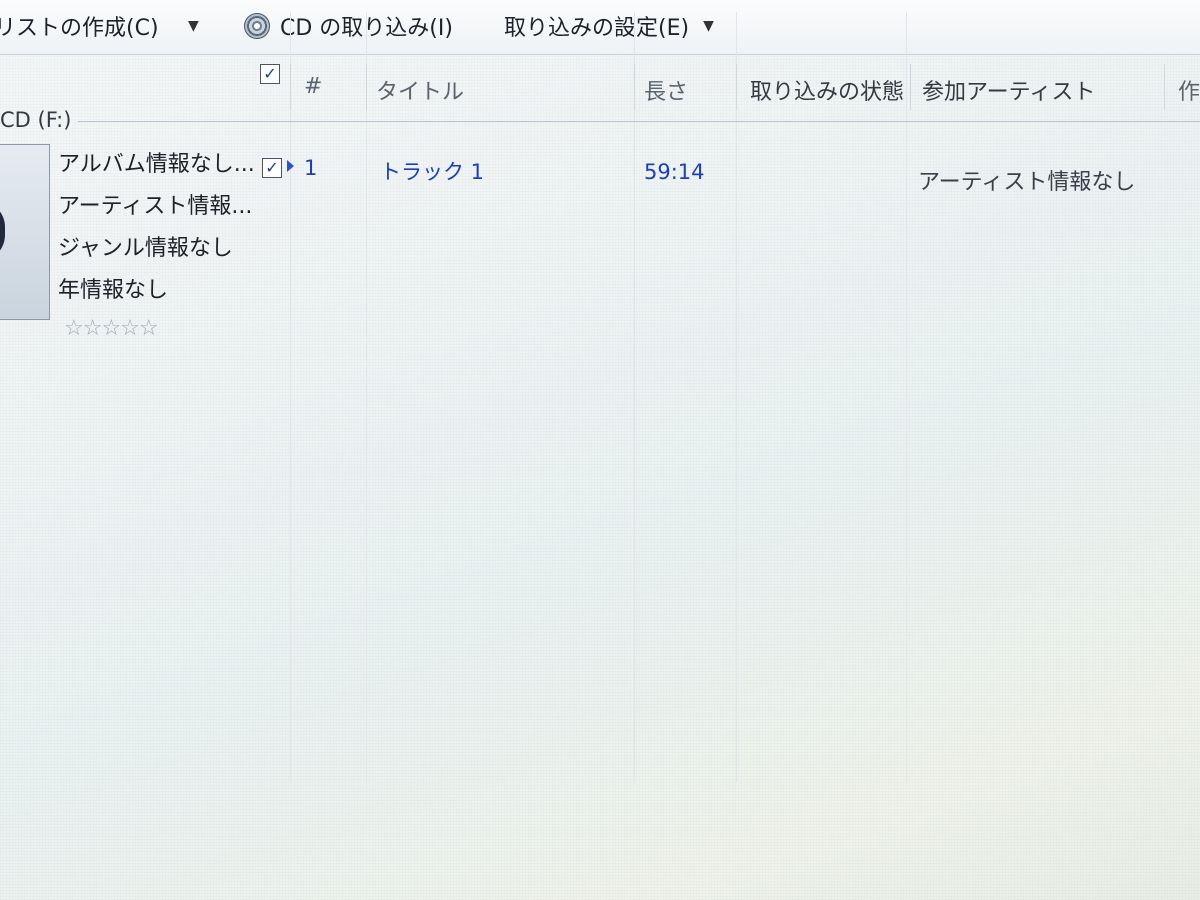 This screenshot has height=900, width=1200. What do you see at coordinates (348, 26) in the screenshot?
I see `rip-cd-button: CD の取り込み(I)` at bounding box center [348, 26].